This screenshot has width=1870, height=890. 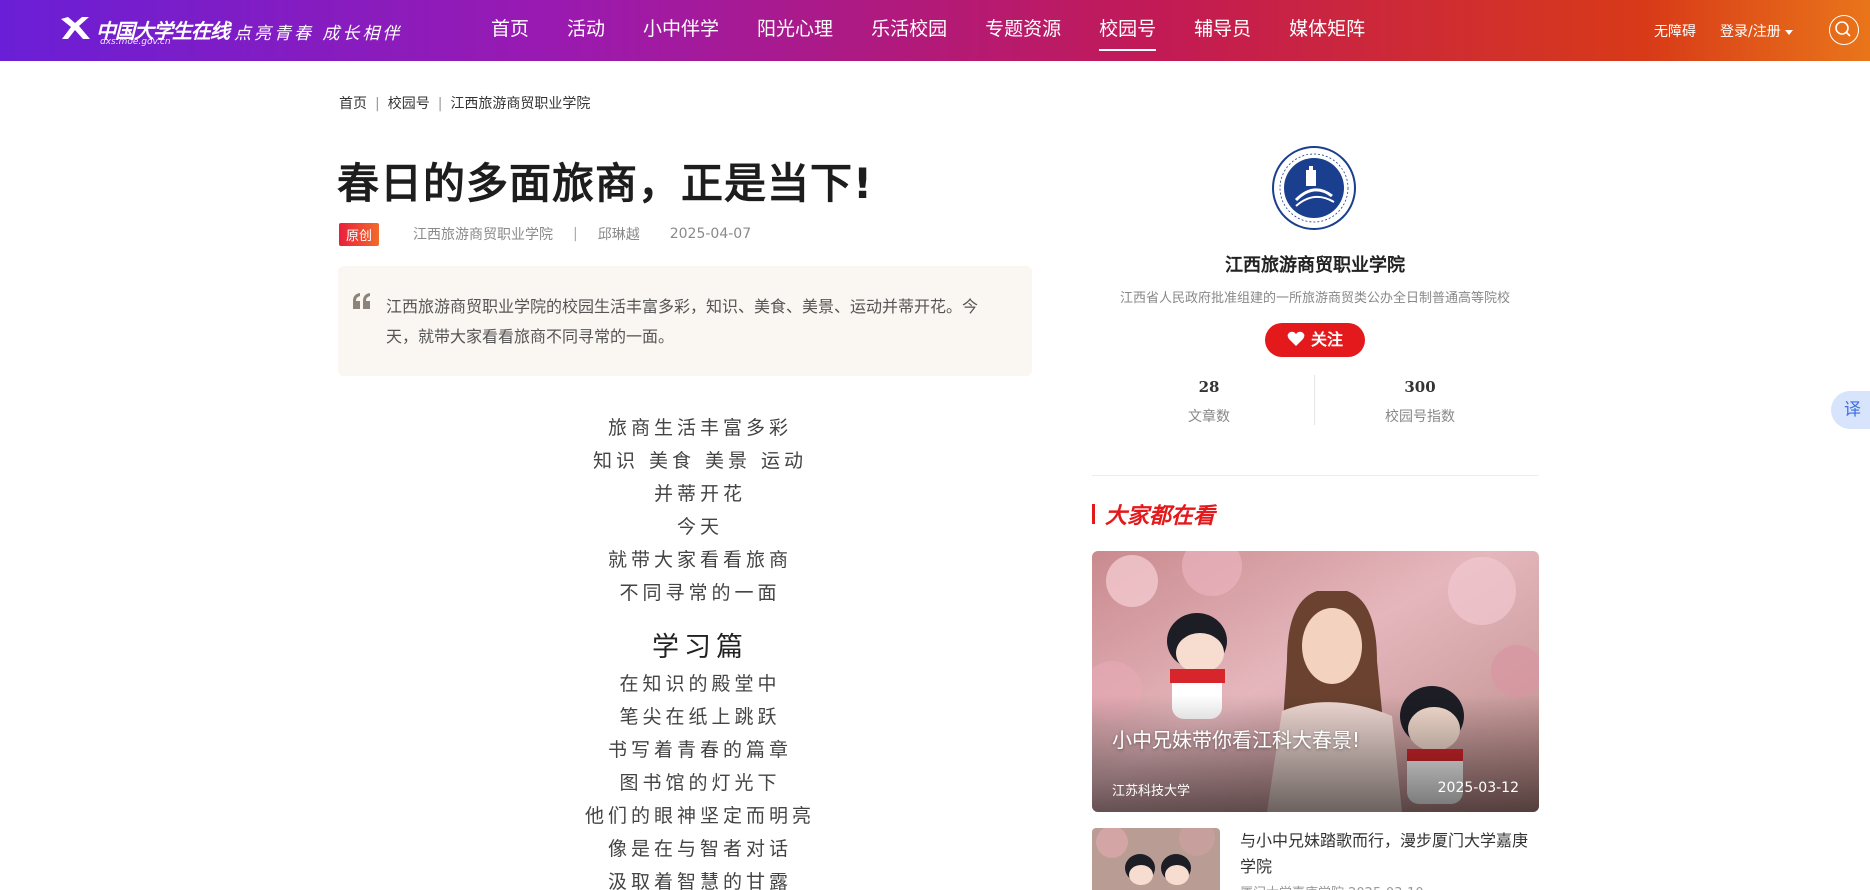 What do you see at coordinates (1151, 791) in the screenshot?
I see `featured-source: 江苏科技大学` at bounding box center [1151, 791].